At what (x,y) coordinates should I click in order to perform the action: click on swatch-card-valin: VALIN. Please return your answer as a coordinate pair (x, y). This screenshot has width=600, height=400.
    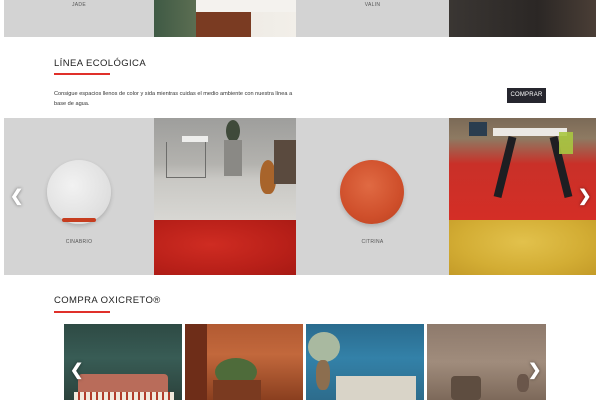
    Looking at the image, I should click on (372, 18).